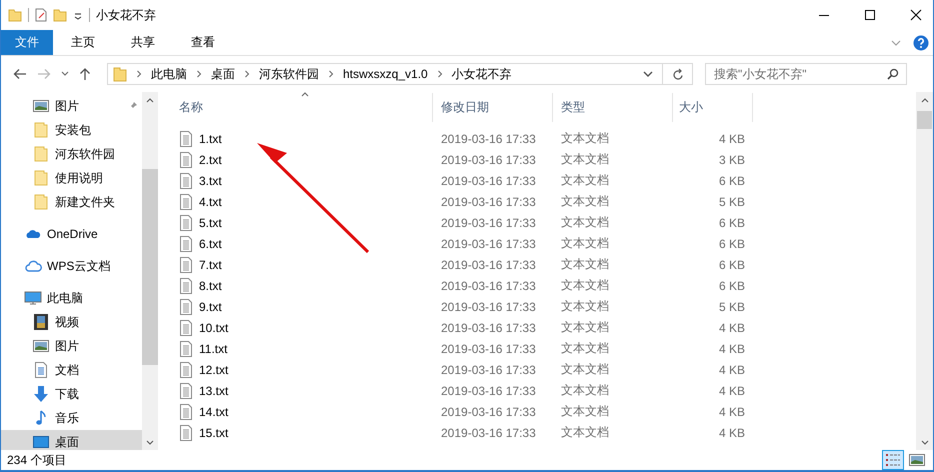  I want to click on maximize-icon, so click(870, 15).